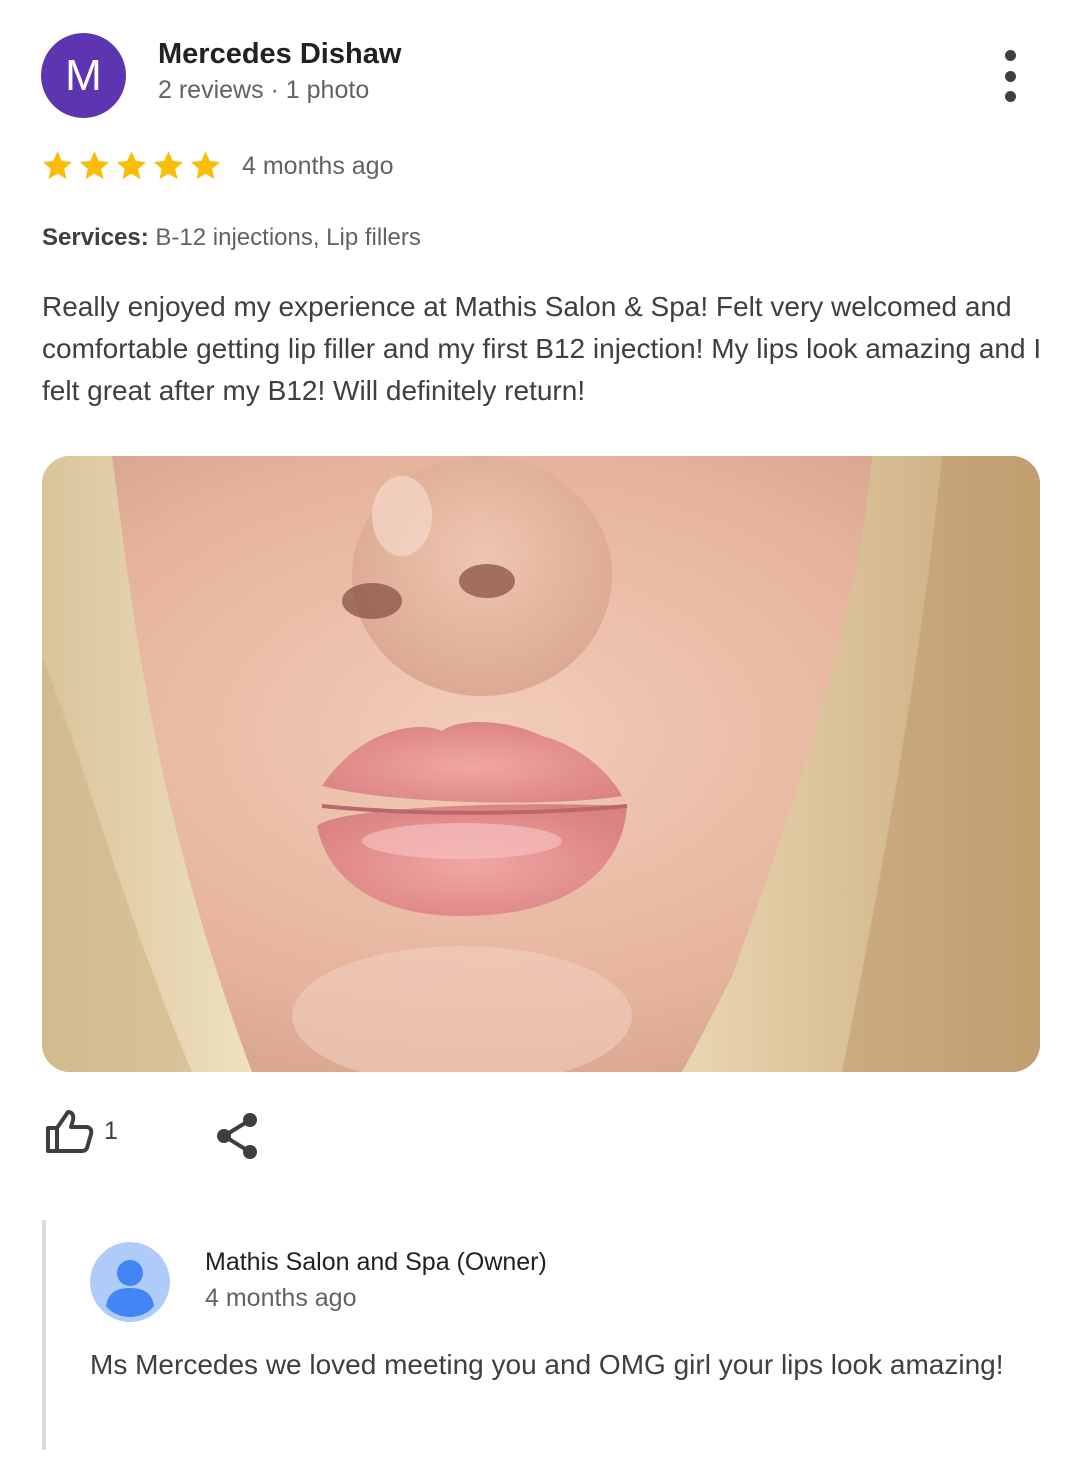 The width and height of the screenshot is (1080, 1457). What do you see at coordinates (264, 90) in the screenshot?
I see `reviewer-meta: 2 reviews · 1 photo` at bounding box center [264, 90].